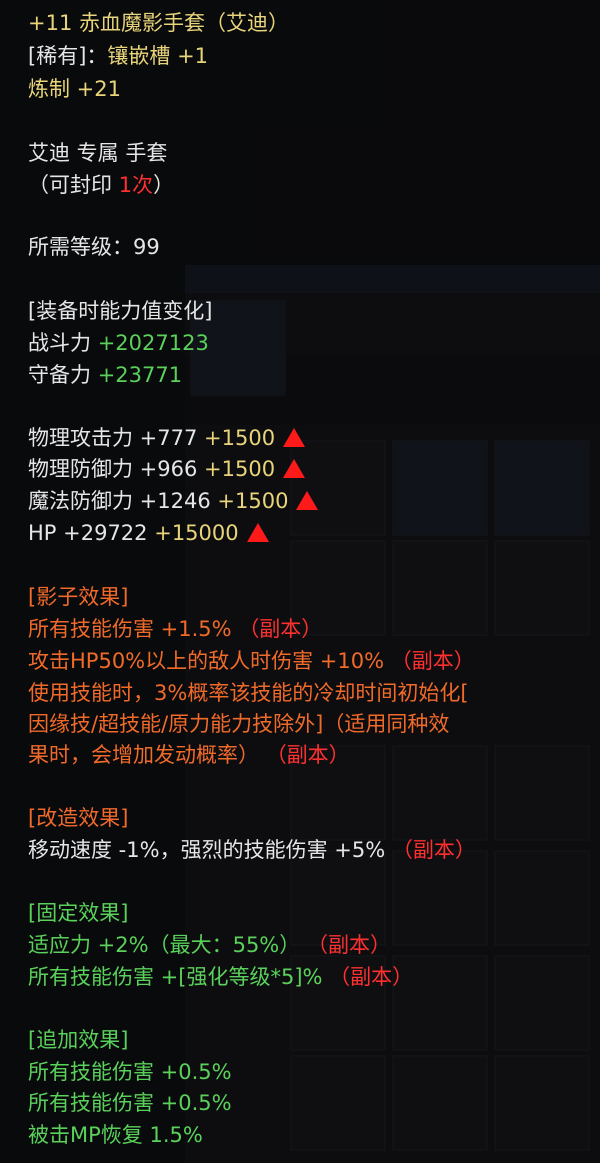 The width and height of the screenshot is (600, 1163). I want to click on stat-label: 物理攻击力 +777, so click(113, 438).